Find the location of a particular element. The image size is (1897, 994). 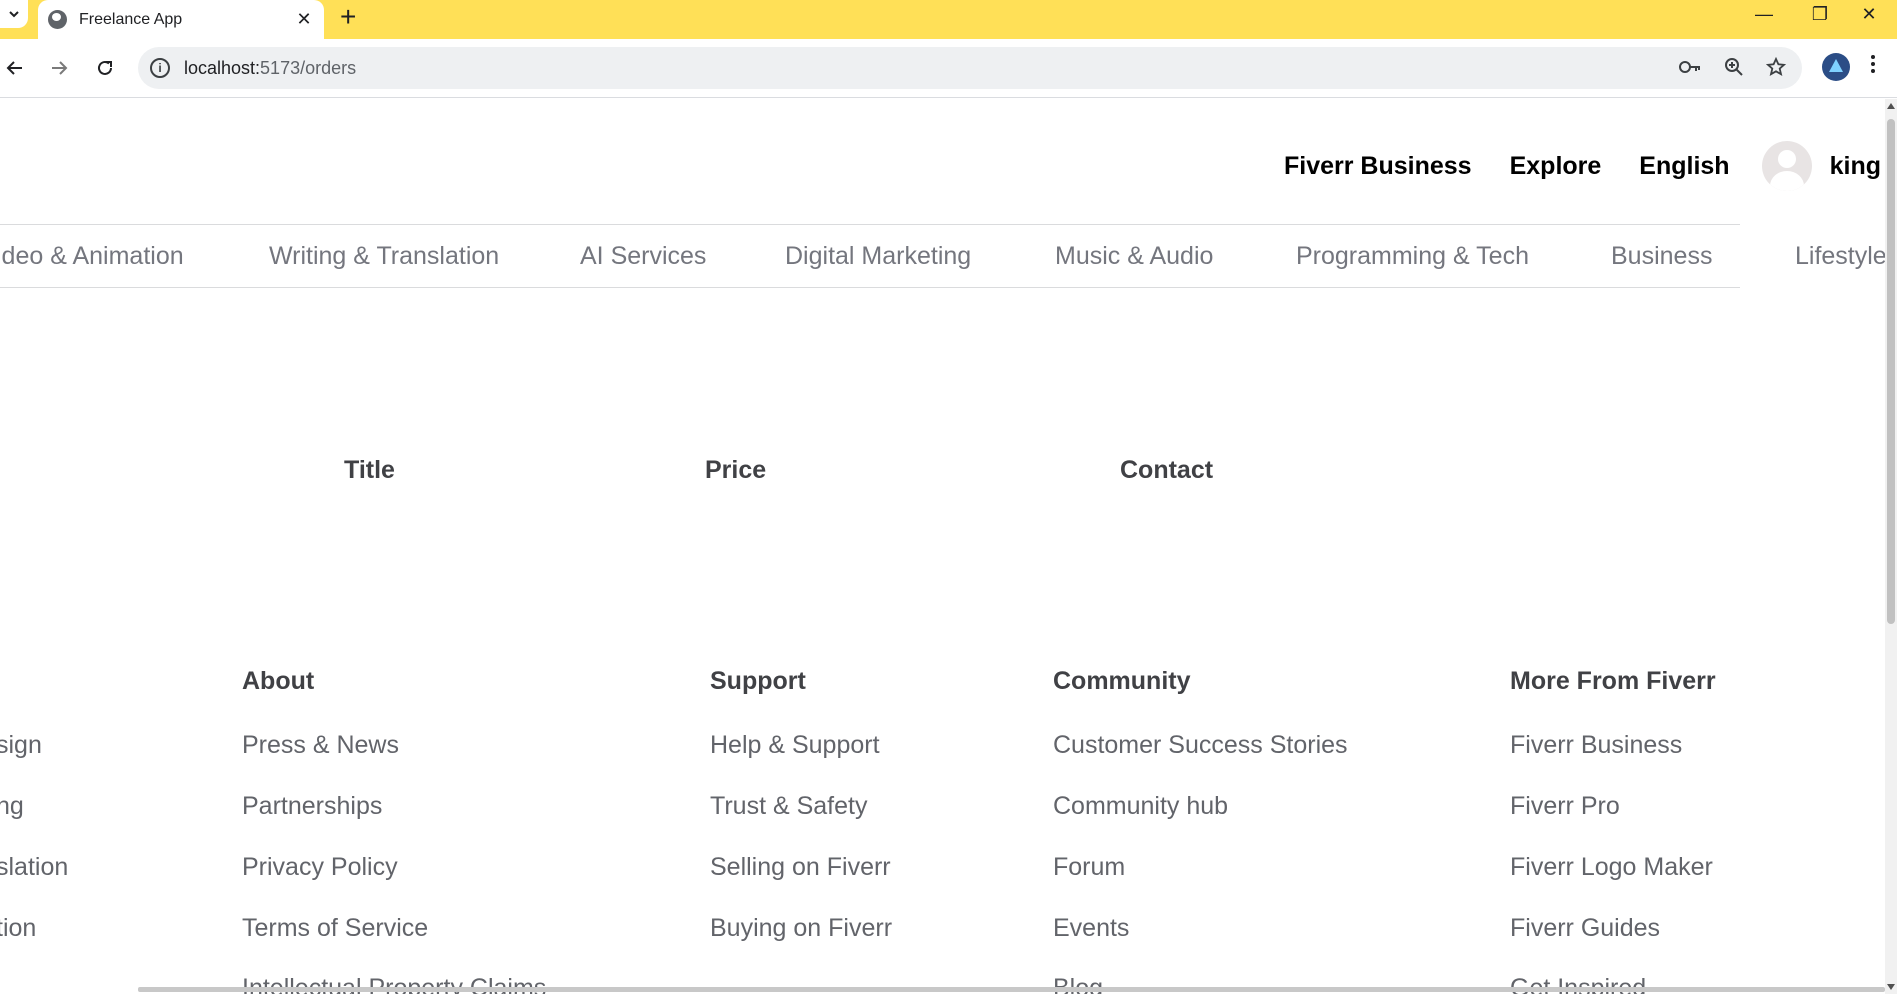

nav-fiverr-business: Fiverr Business is located at coordinates (1378, 166).